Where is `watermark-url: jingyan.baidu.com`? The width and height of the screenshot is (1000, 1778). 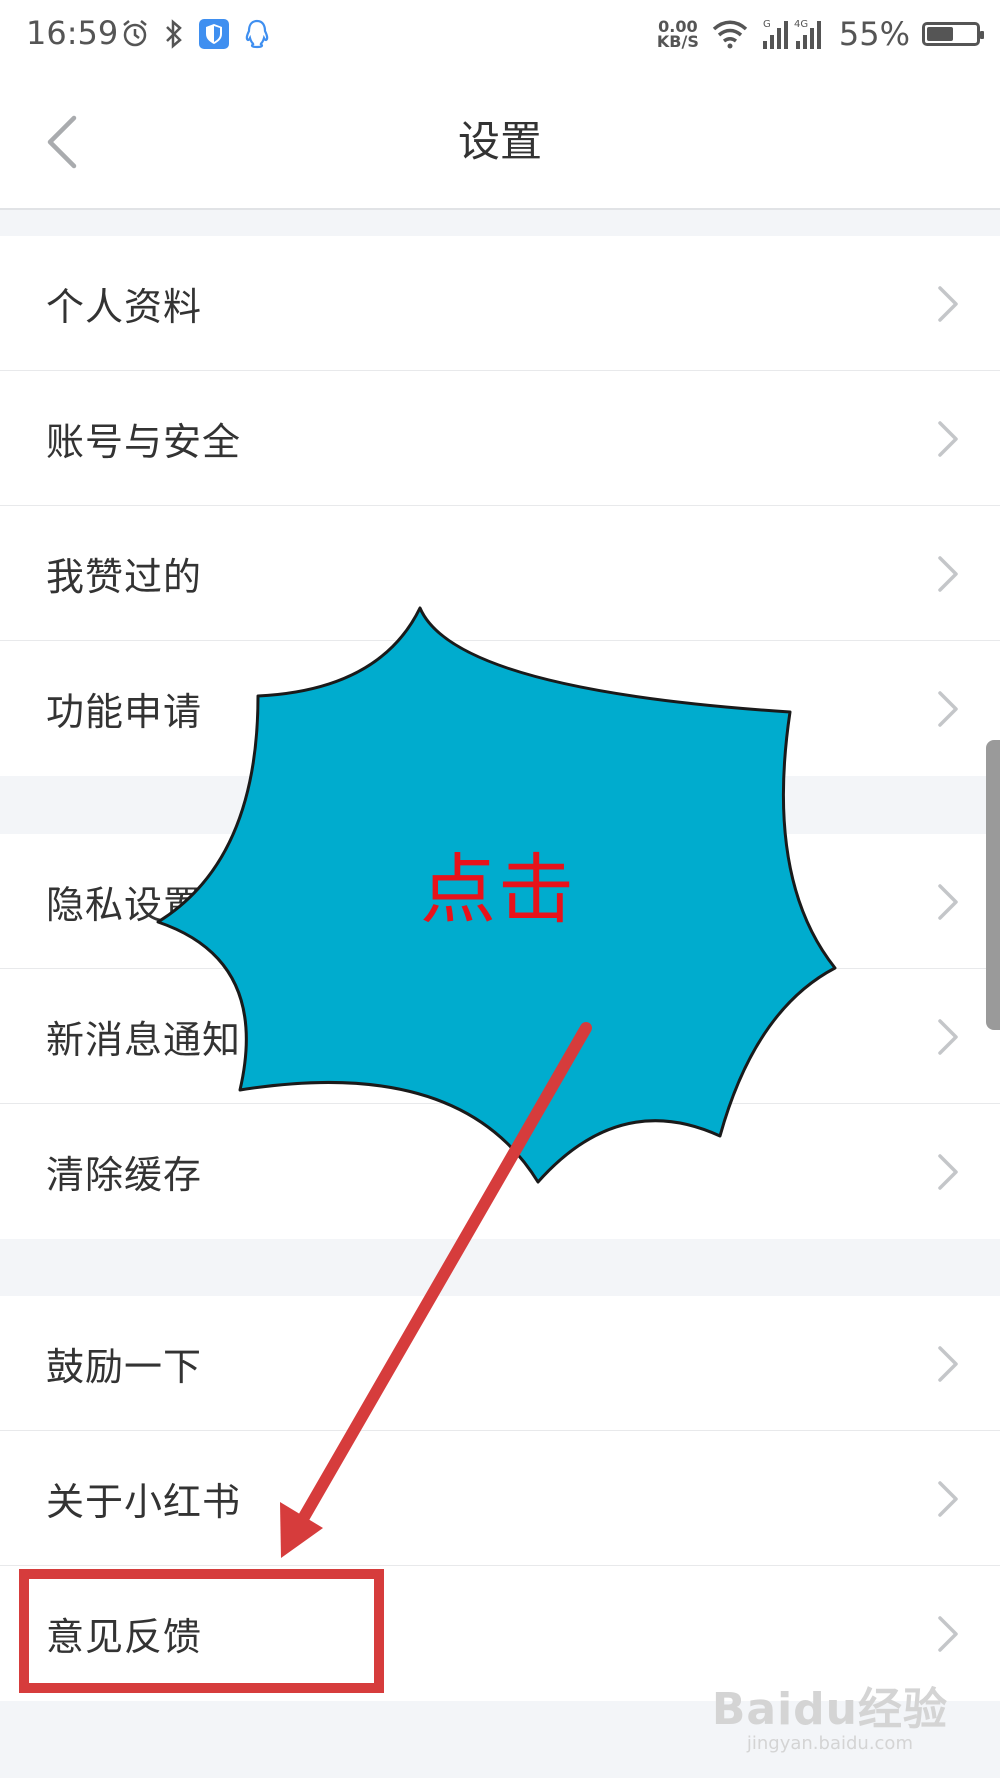
watermark-url: jingyan.baidu.com is located at coordinates (829, 1743).